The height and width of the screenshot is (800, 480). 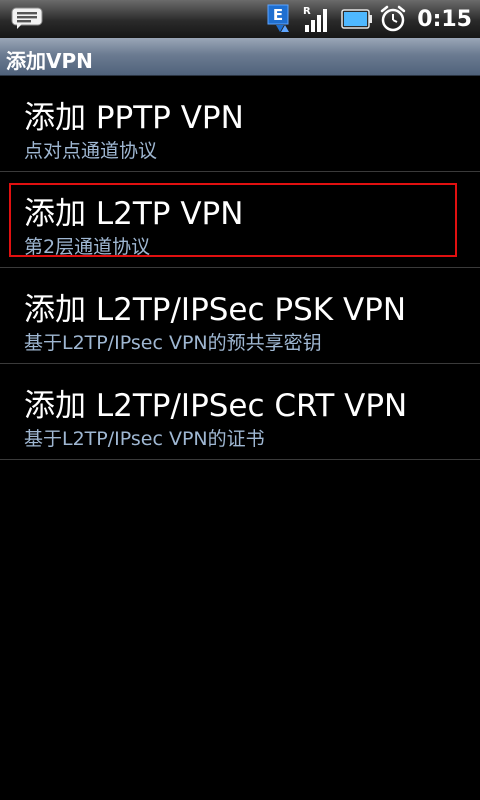 I want to click on list-item-title: 添加 L2TP/IPSec CRT VPN, so click(x=216, y=406).